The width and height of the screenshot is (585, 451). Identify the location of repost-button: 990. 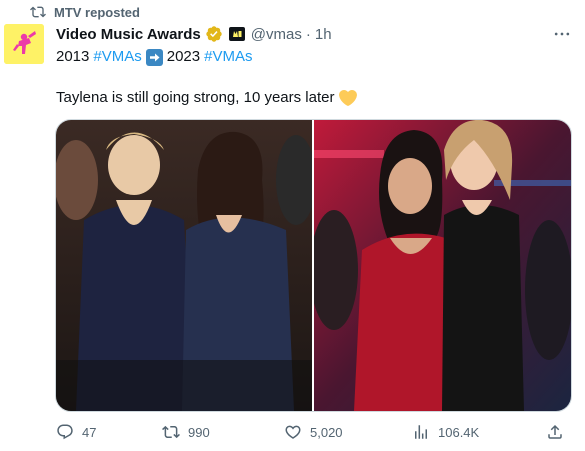
(186, 432).